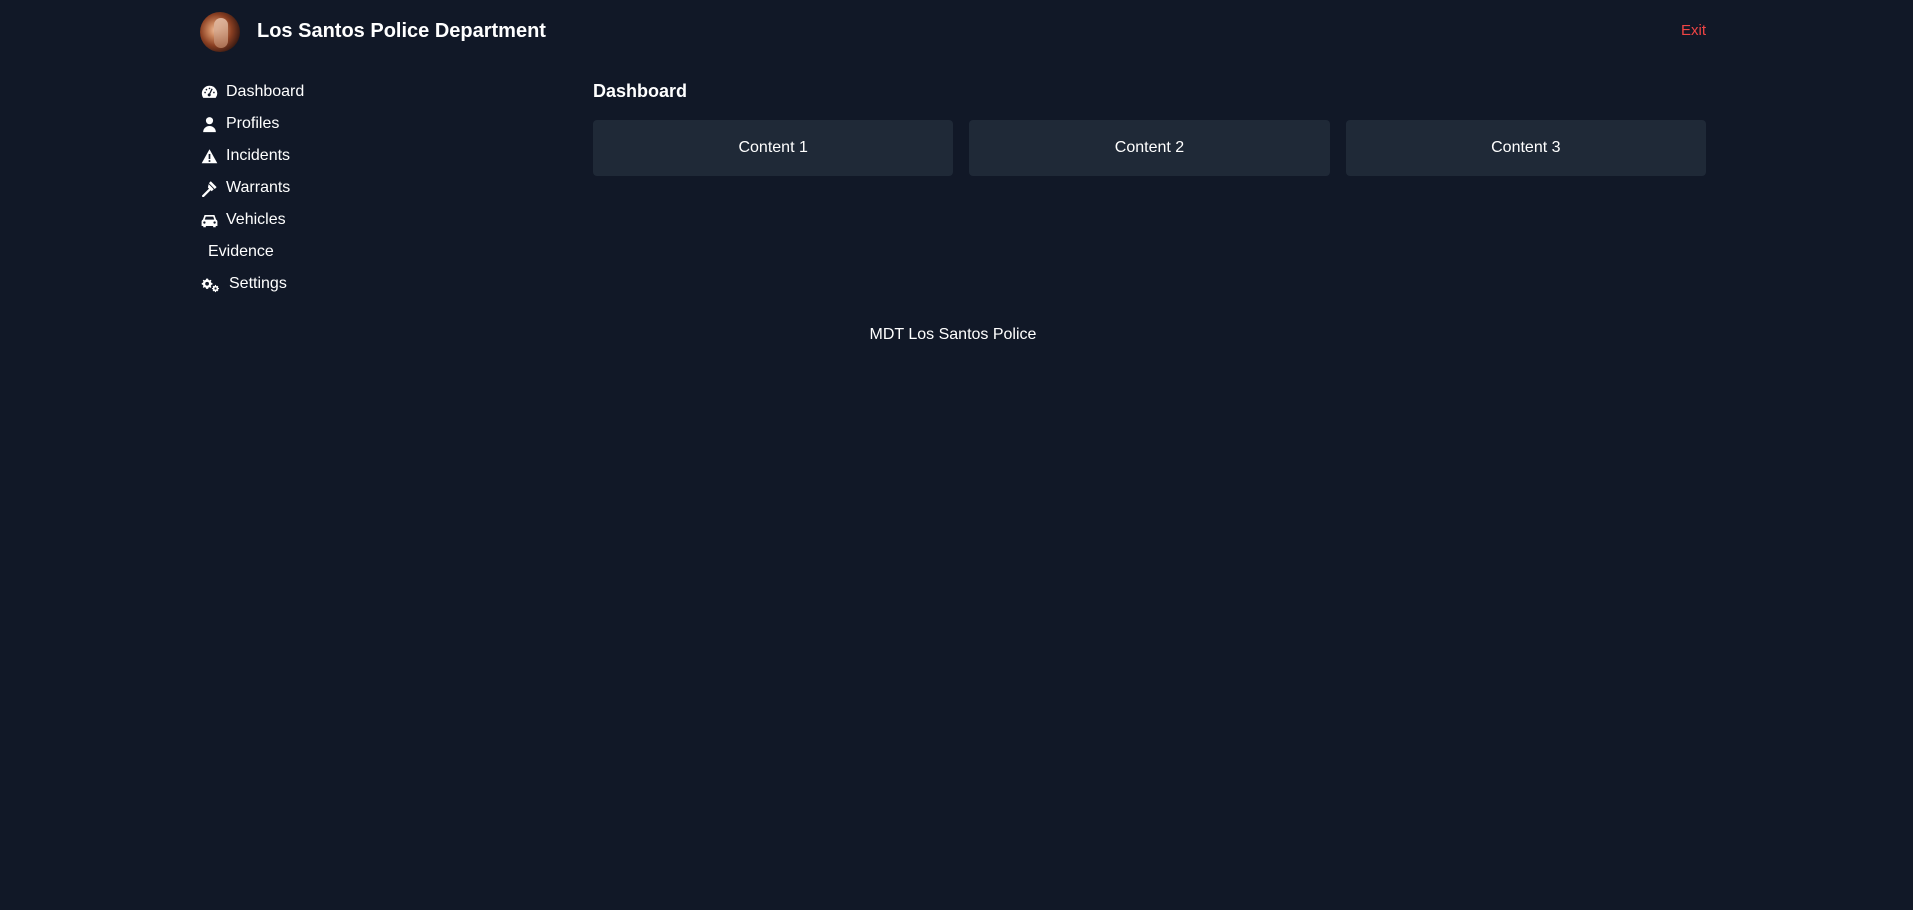 The height and width of the screenshot is (910, 1913). What do you see at coordinates (241, 251) in the screenshot?
I see `sidebar-item-label: Evidence` at bounding box center [241, 251].